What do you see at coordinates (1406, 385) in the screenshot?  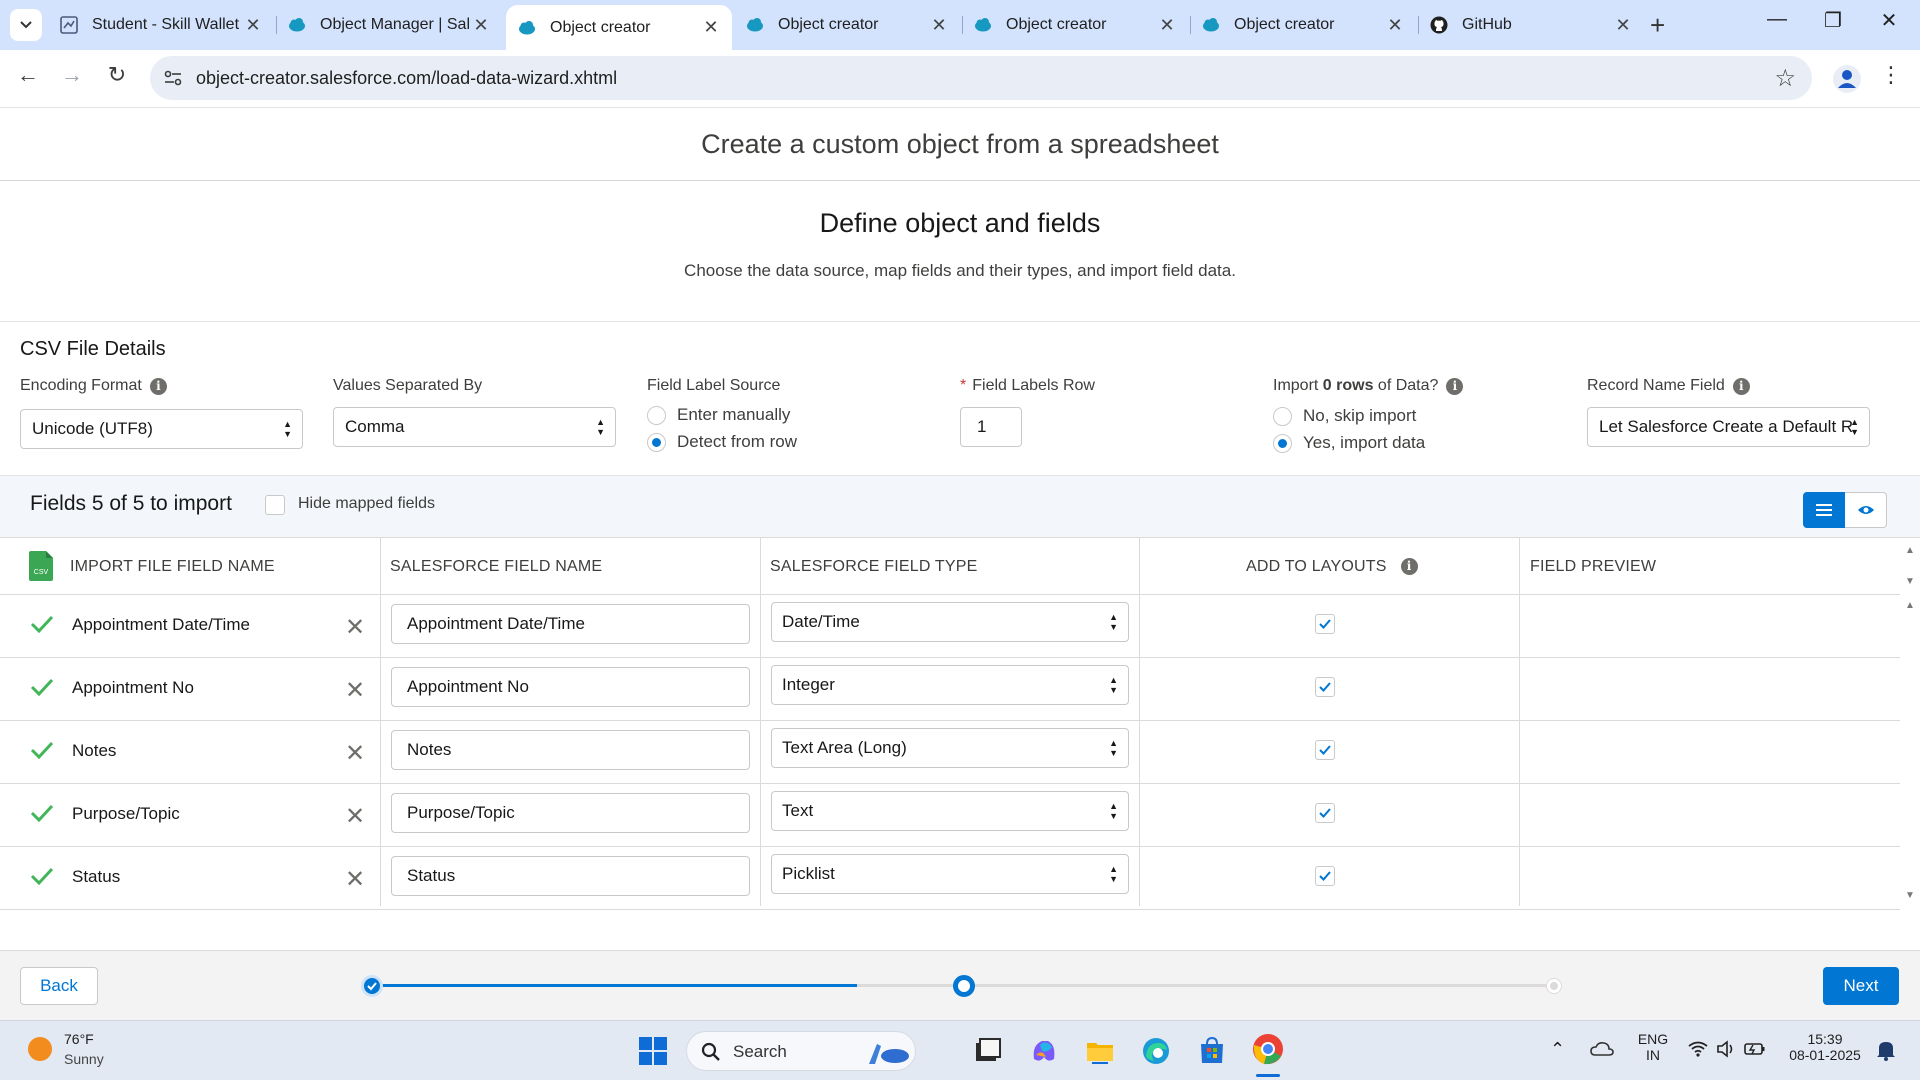 I see `import-label-post: of Data?` at bounding box center [1406, 385].